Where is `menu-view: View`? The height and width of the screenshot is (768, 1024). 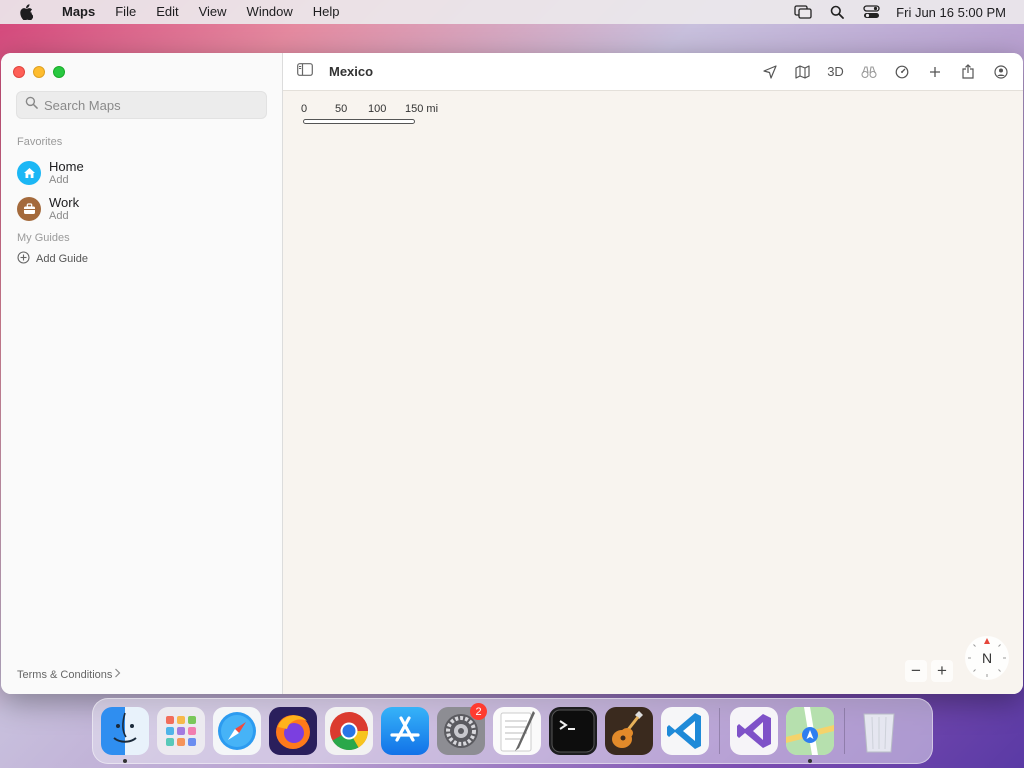
menu-view: View is located at coordinates (213, 12).